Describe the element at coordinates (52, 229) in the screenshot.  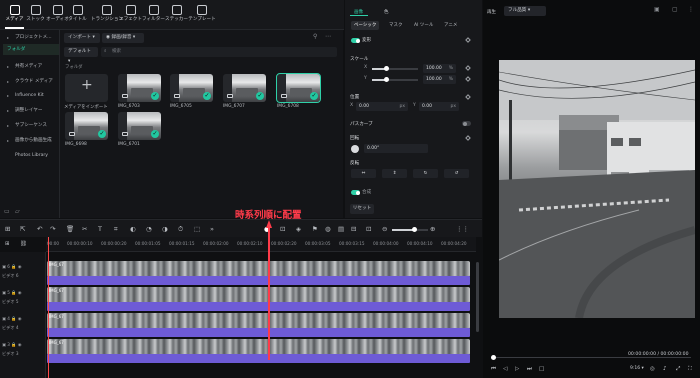
I see `redo-icon: ↷` at that location.